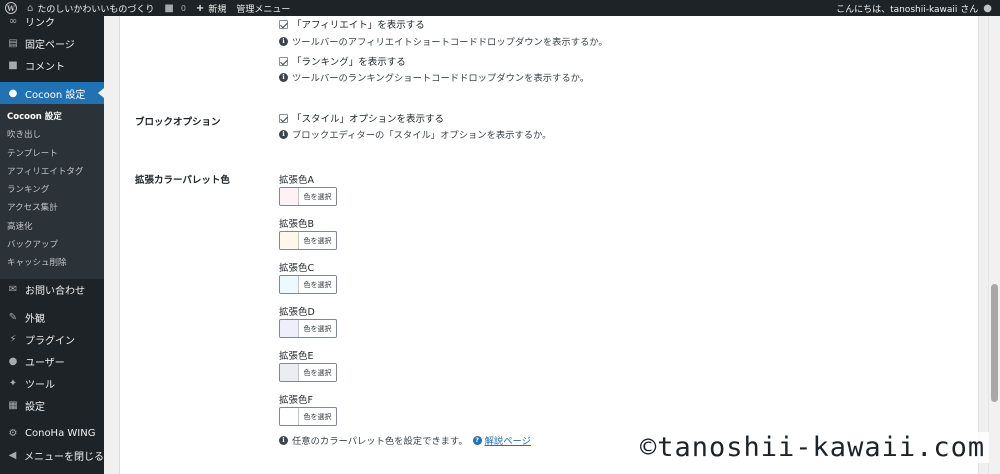 This screenshot has height=474, width=1000. Describe the element at coordinates (994, 343) in the screenshot. I see `scrollbar-thumb` at that location.